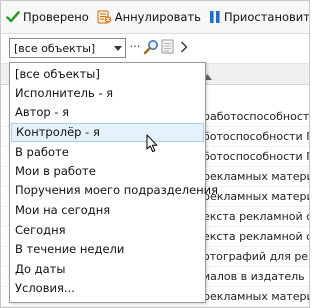 Image resolution: width=320 pixels, height=308 pixels. What do you see at coordinates (107, 93) in the screenshot?
I see `dropdown-item-executor-me: Исполнитель - я` at bounding box center [107, 93].